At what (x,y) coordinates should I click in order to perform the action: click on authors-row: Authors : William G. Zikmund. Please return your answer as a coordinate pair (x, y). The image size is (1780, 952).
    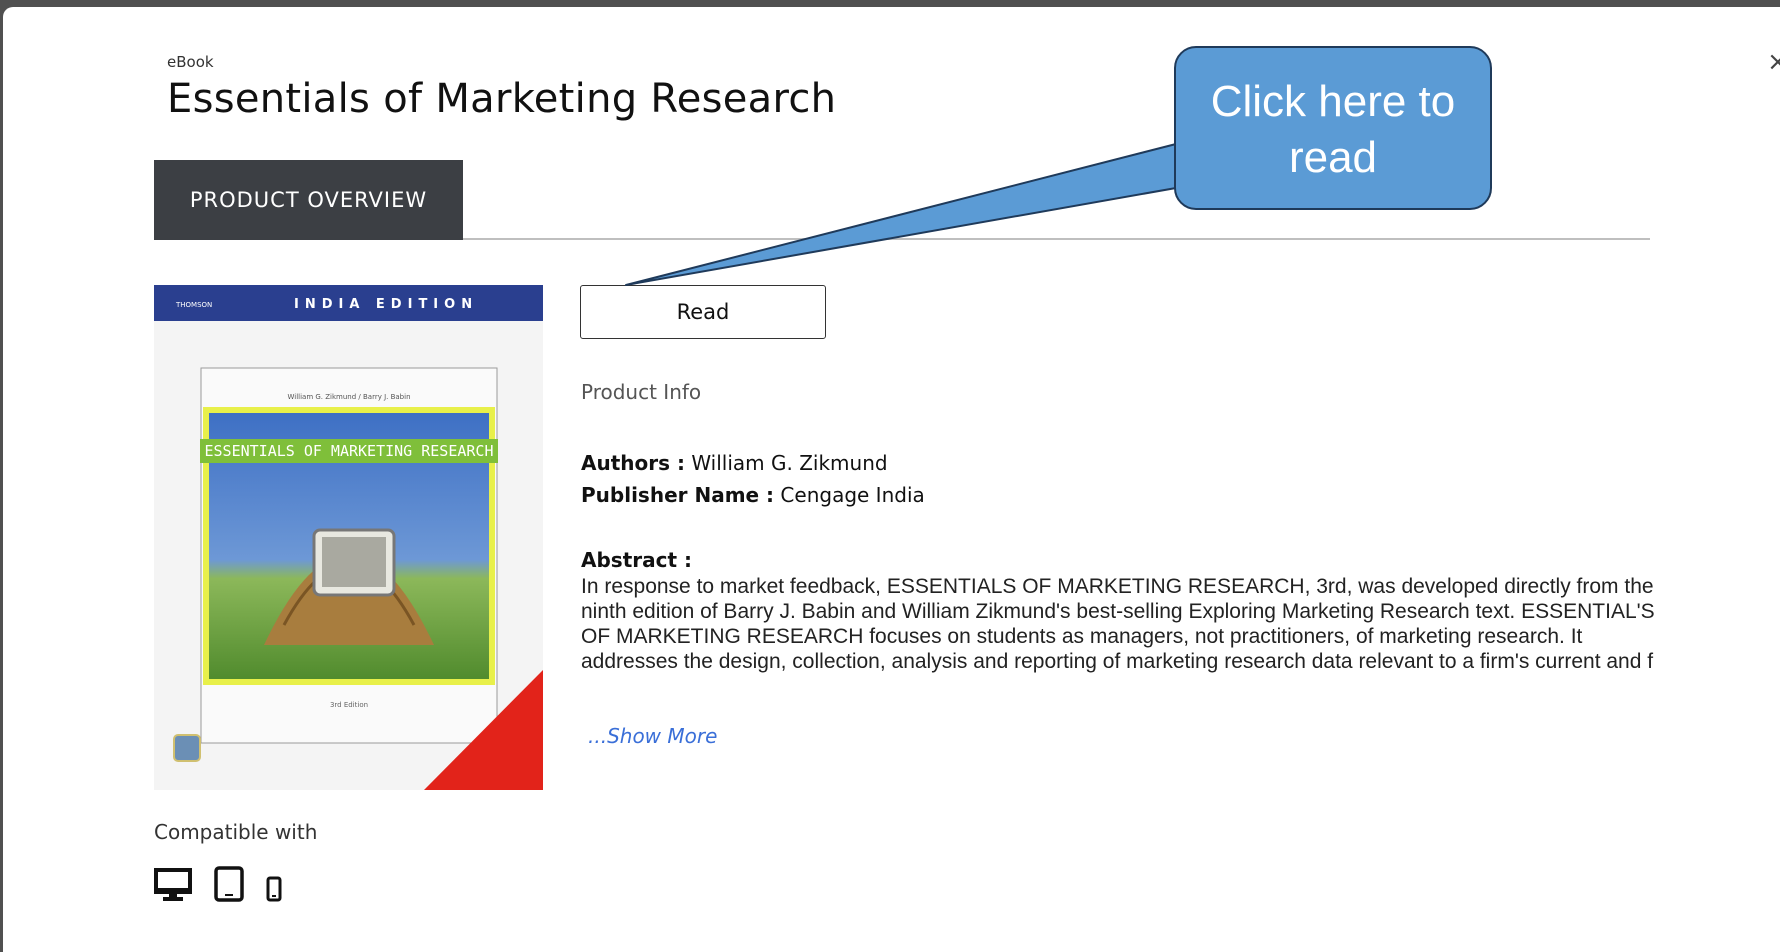
    Looking at the image, I should click on (753, 463).